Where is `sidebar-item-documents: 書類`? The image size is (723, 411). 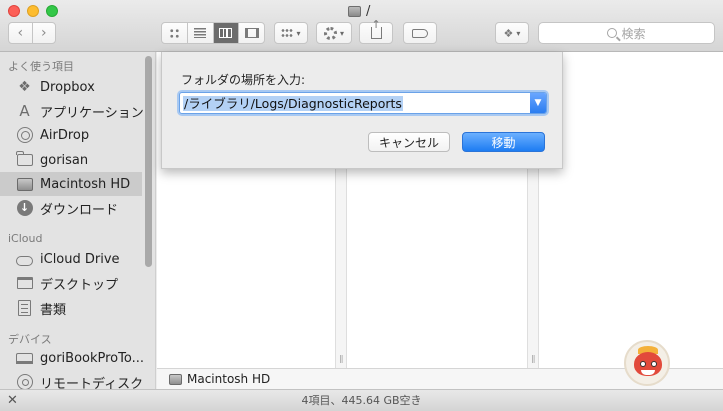
sidebar-item-documents: 書類 is located at coordinates (71, 308).